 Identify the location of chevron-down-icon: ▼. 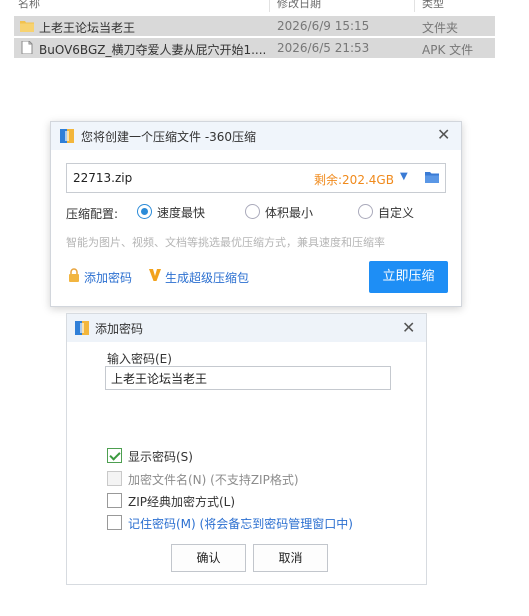
(404, 176).